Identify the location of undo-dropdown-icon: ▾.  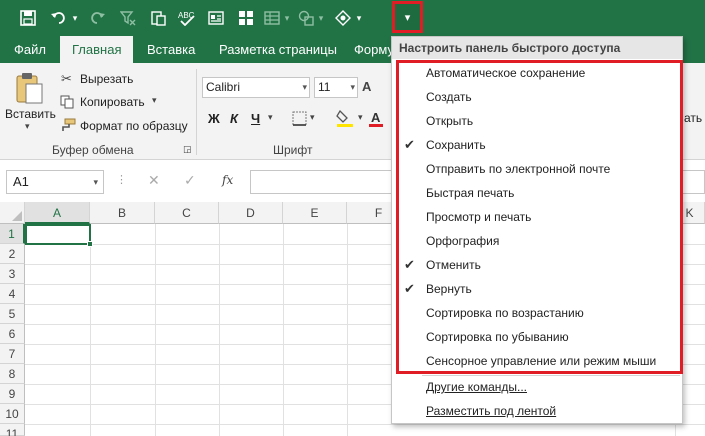
(75, 18).